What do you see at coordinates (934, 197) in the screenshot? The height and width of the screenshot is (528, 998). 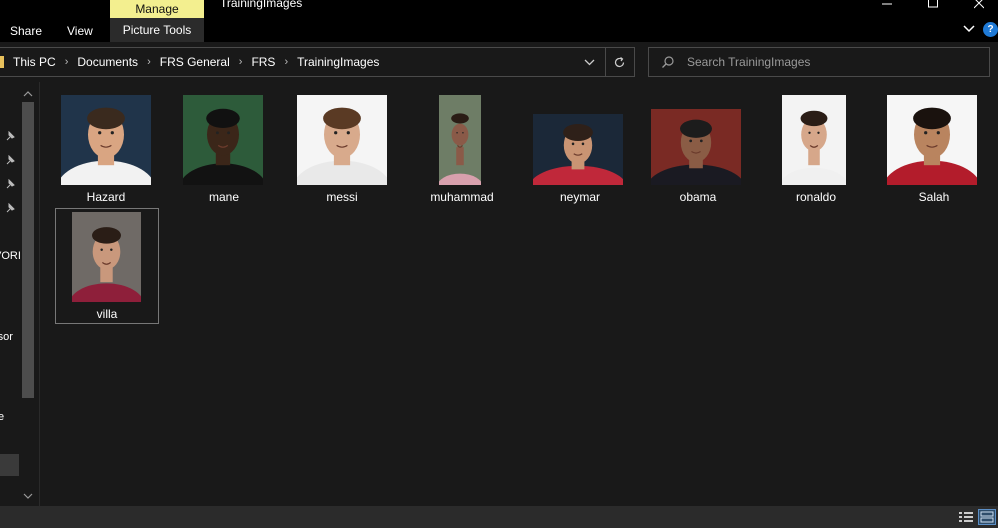 I see `file-name: Salah` at bounding box center [934, 197].